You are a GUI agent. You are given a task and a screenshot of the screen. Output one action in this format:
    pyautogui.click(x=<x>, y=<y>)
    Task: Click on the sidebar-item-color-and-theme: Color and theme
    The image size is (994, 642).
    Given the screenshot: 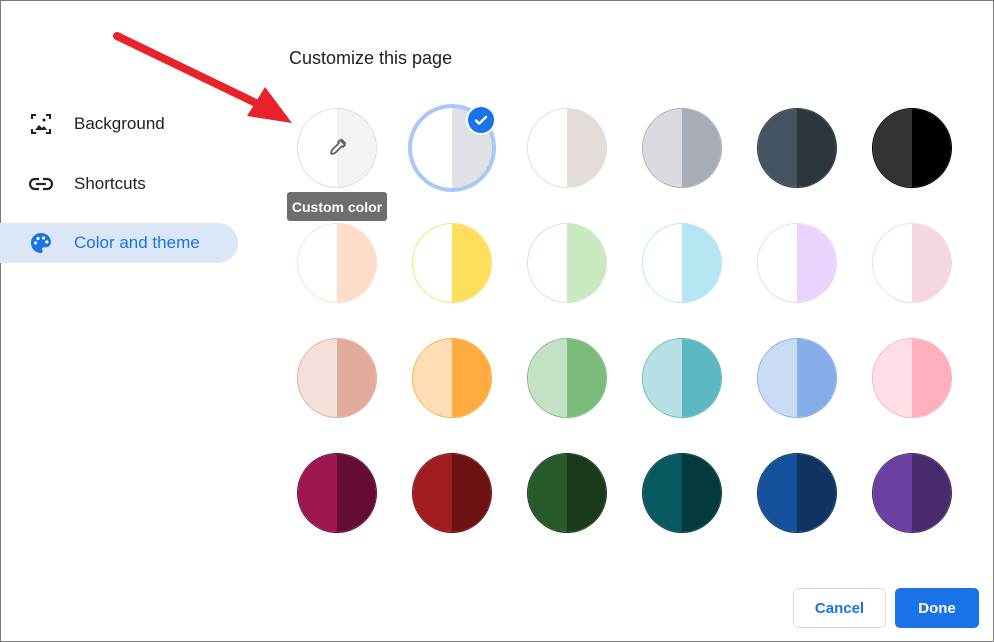 What is the action you would take?
    pyautogui.click(x=119, y=243)
    